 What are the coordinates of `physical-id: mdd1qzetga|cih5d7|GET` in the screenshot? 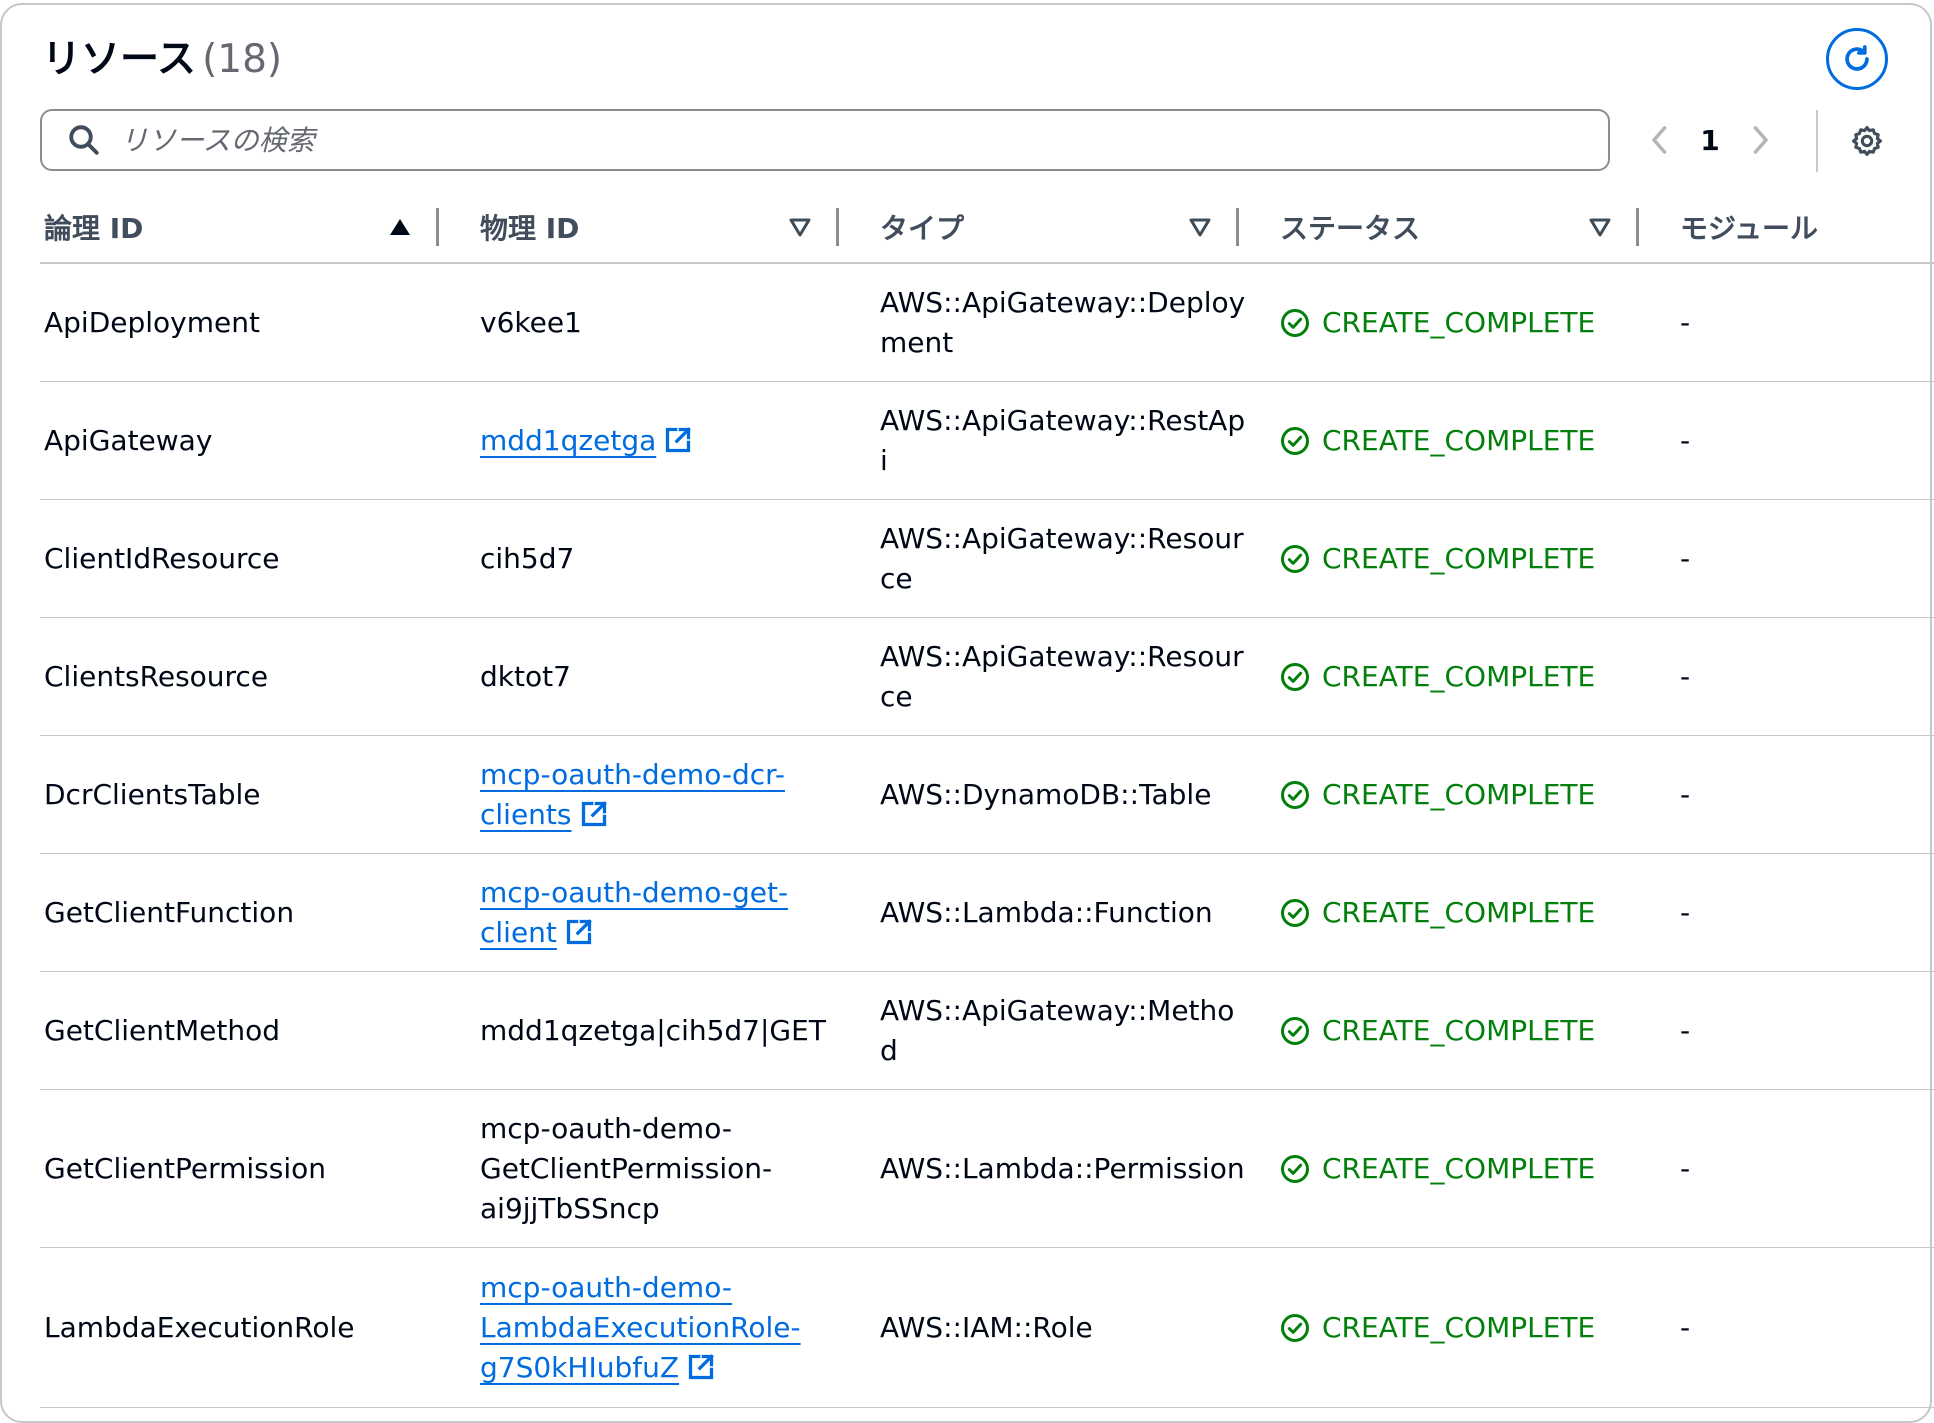 It's located at (653, 1030).